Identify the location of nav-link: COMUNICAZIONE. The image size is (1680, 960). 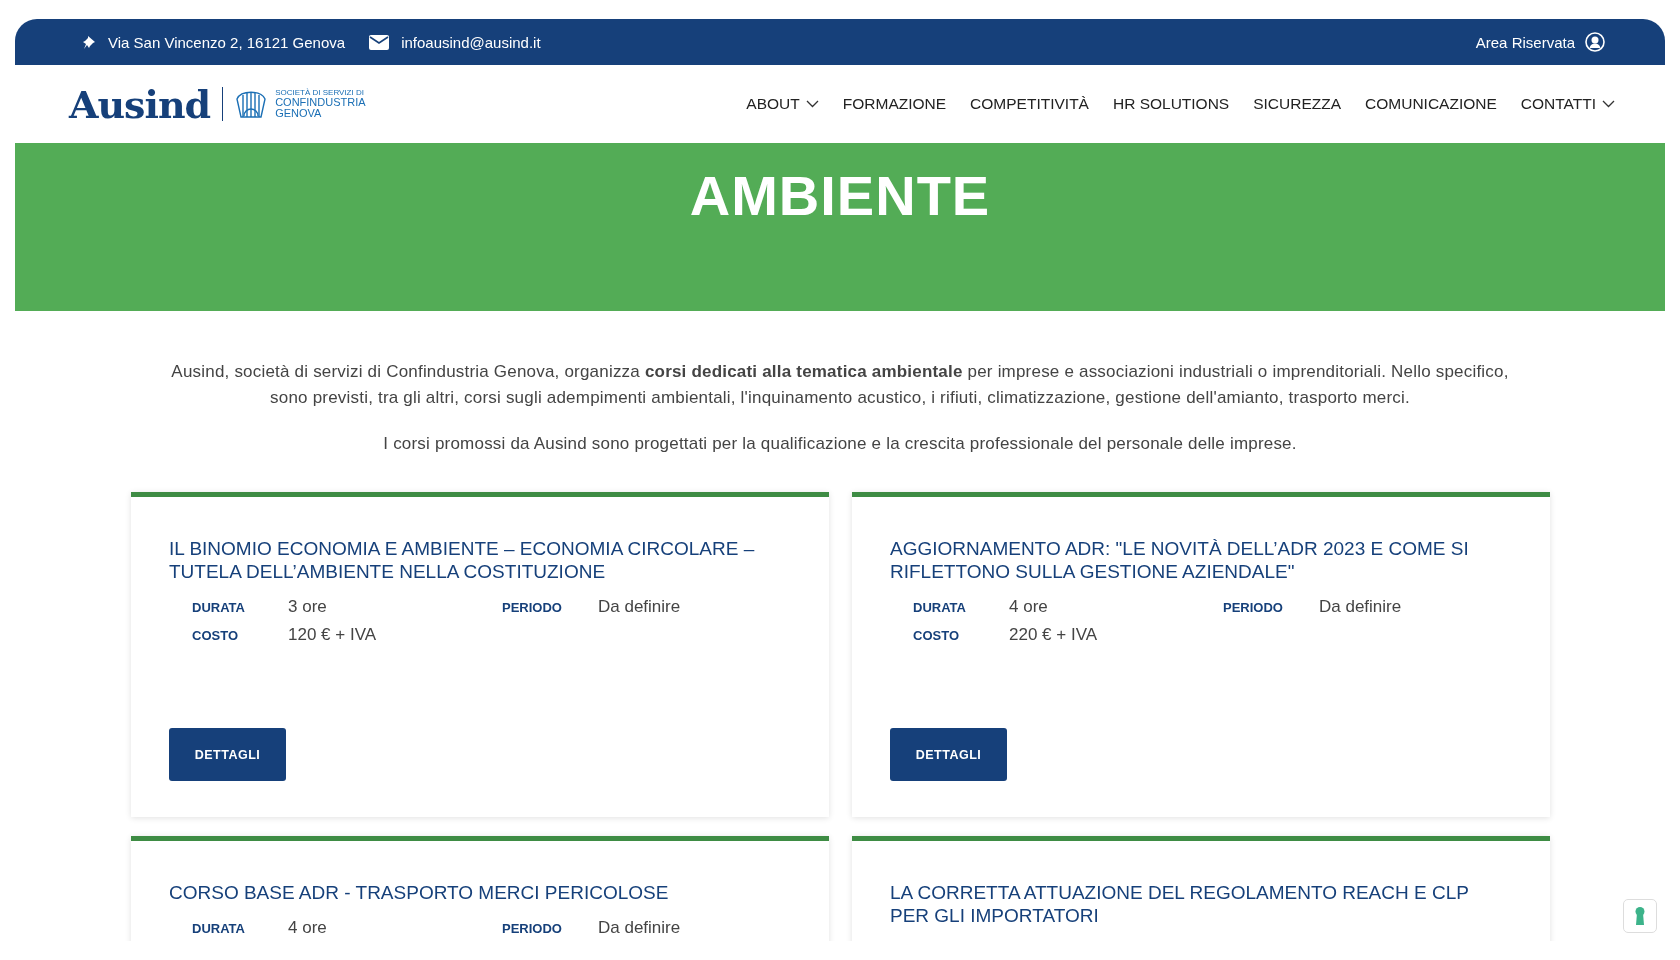
(1431, 104).